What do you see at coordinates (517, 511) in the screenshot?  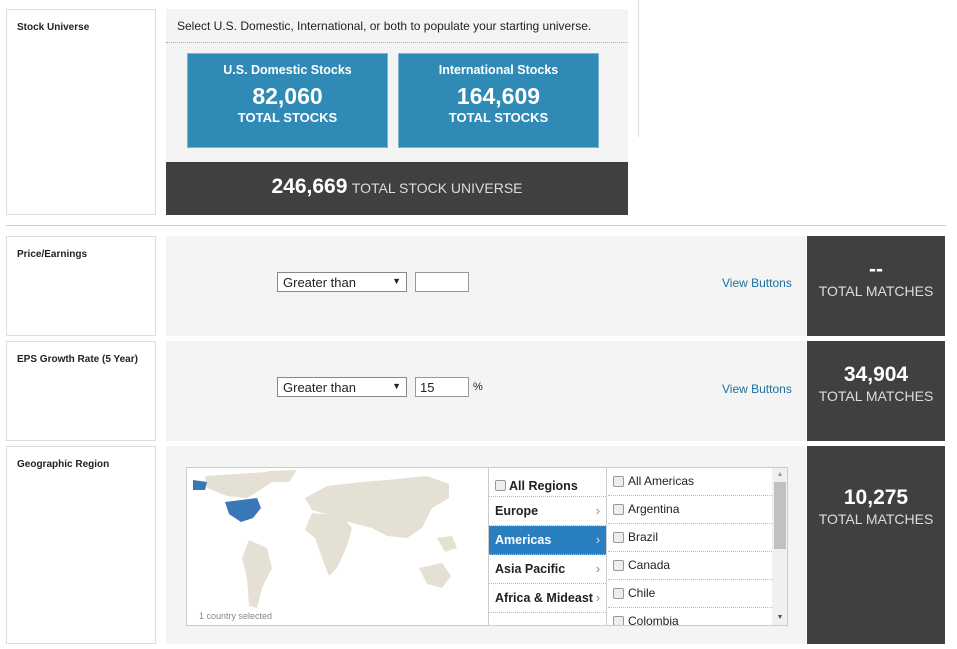 I see `region-label: Europe` at bounding box center [517, 511].